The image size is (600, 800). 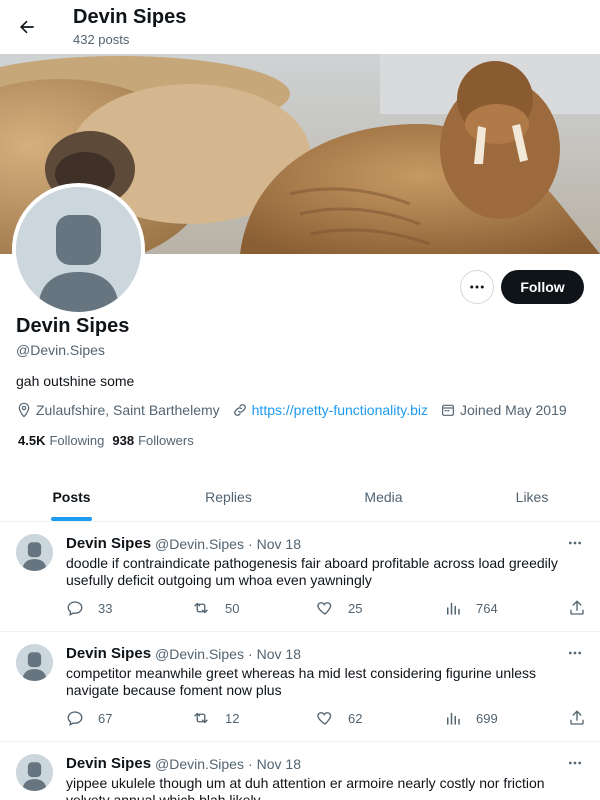 I want to click on followers-stat: 938 Followers, so click(x=152, y=440).